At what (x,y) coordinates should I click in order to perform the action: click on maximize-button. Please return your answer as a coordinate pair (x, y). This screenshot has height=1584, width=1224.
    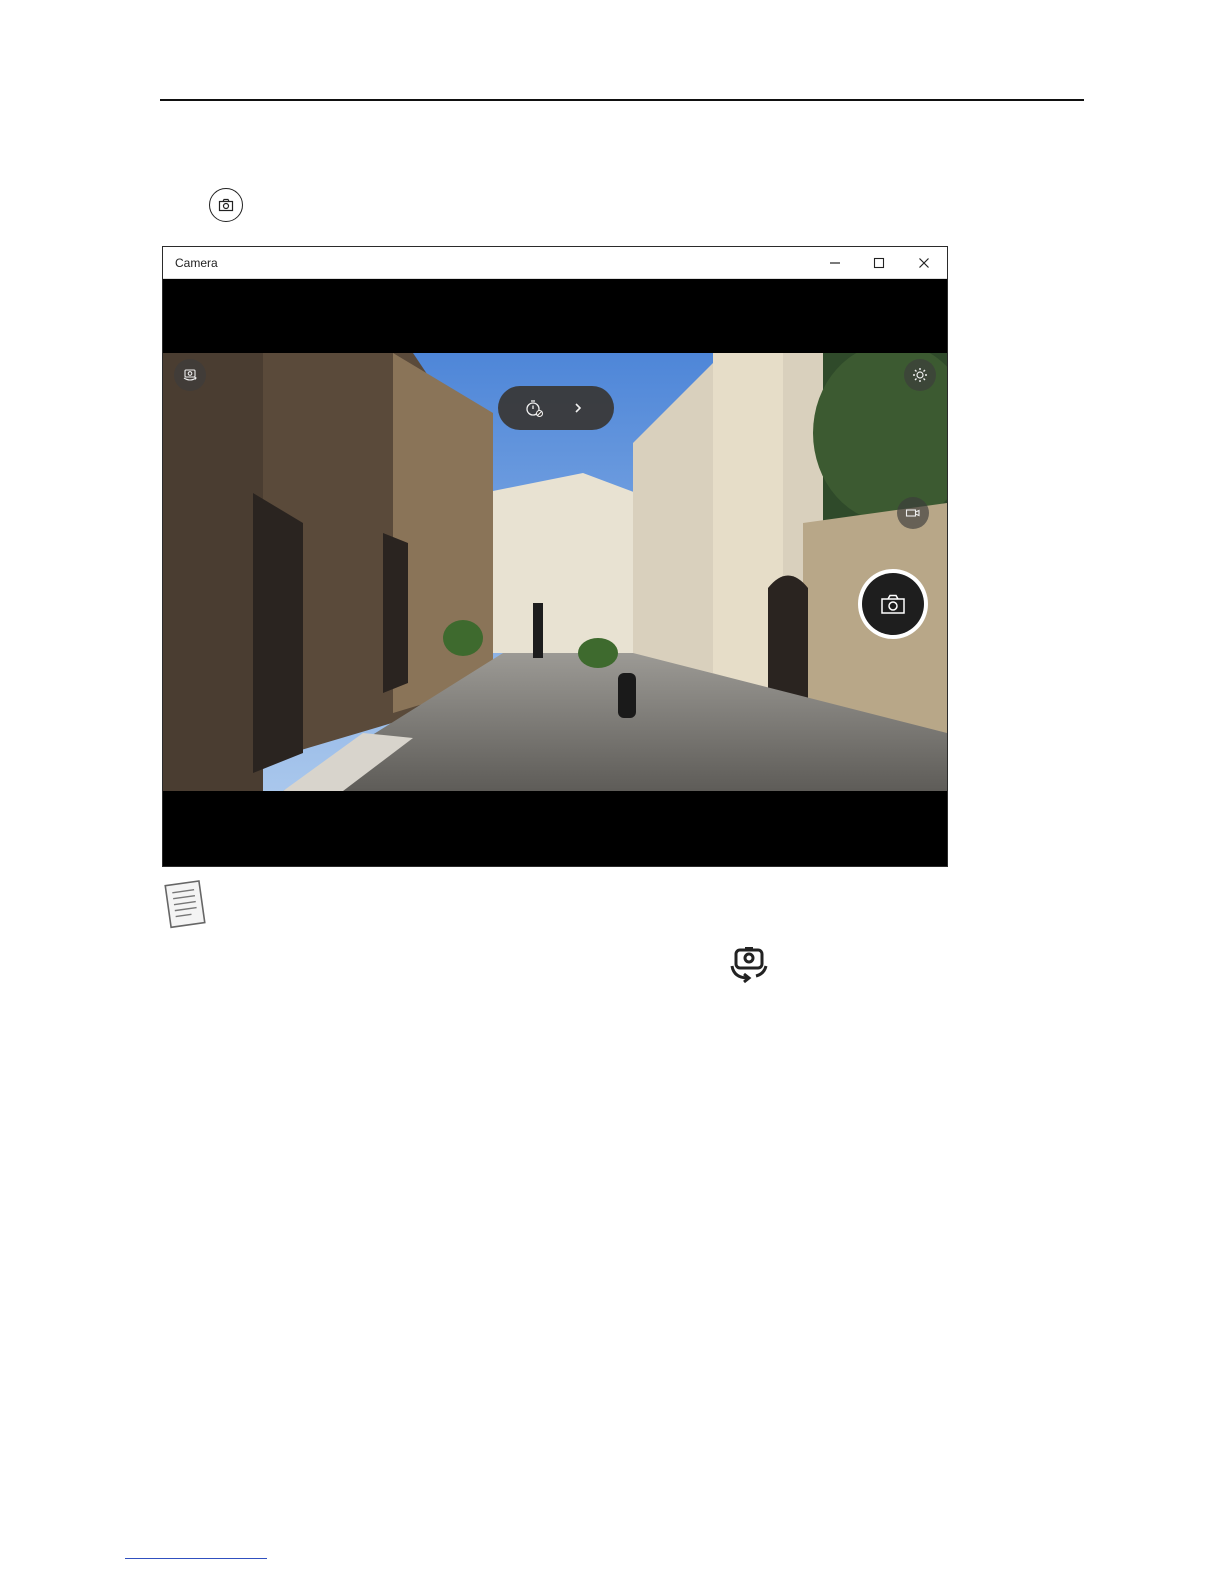
    Looking at the image, I should click on (879, 263).